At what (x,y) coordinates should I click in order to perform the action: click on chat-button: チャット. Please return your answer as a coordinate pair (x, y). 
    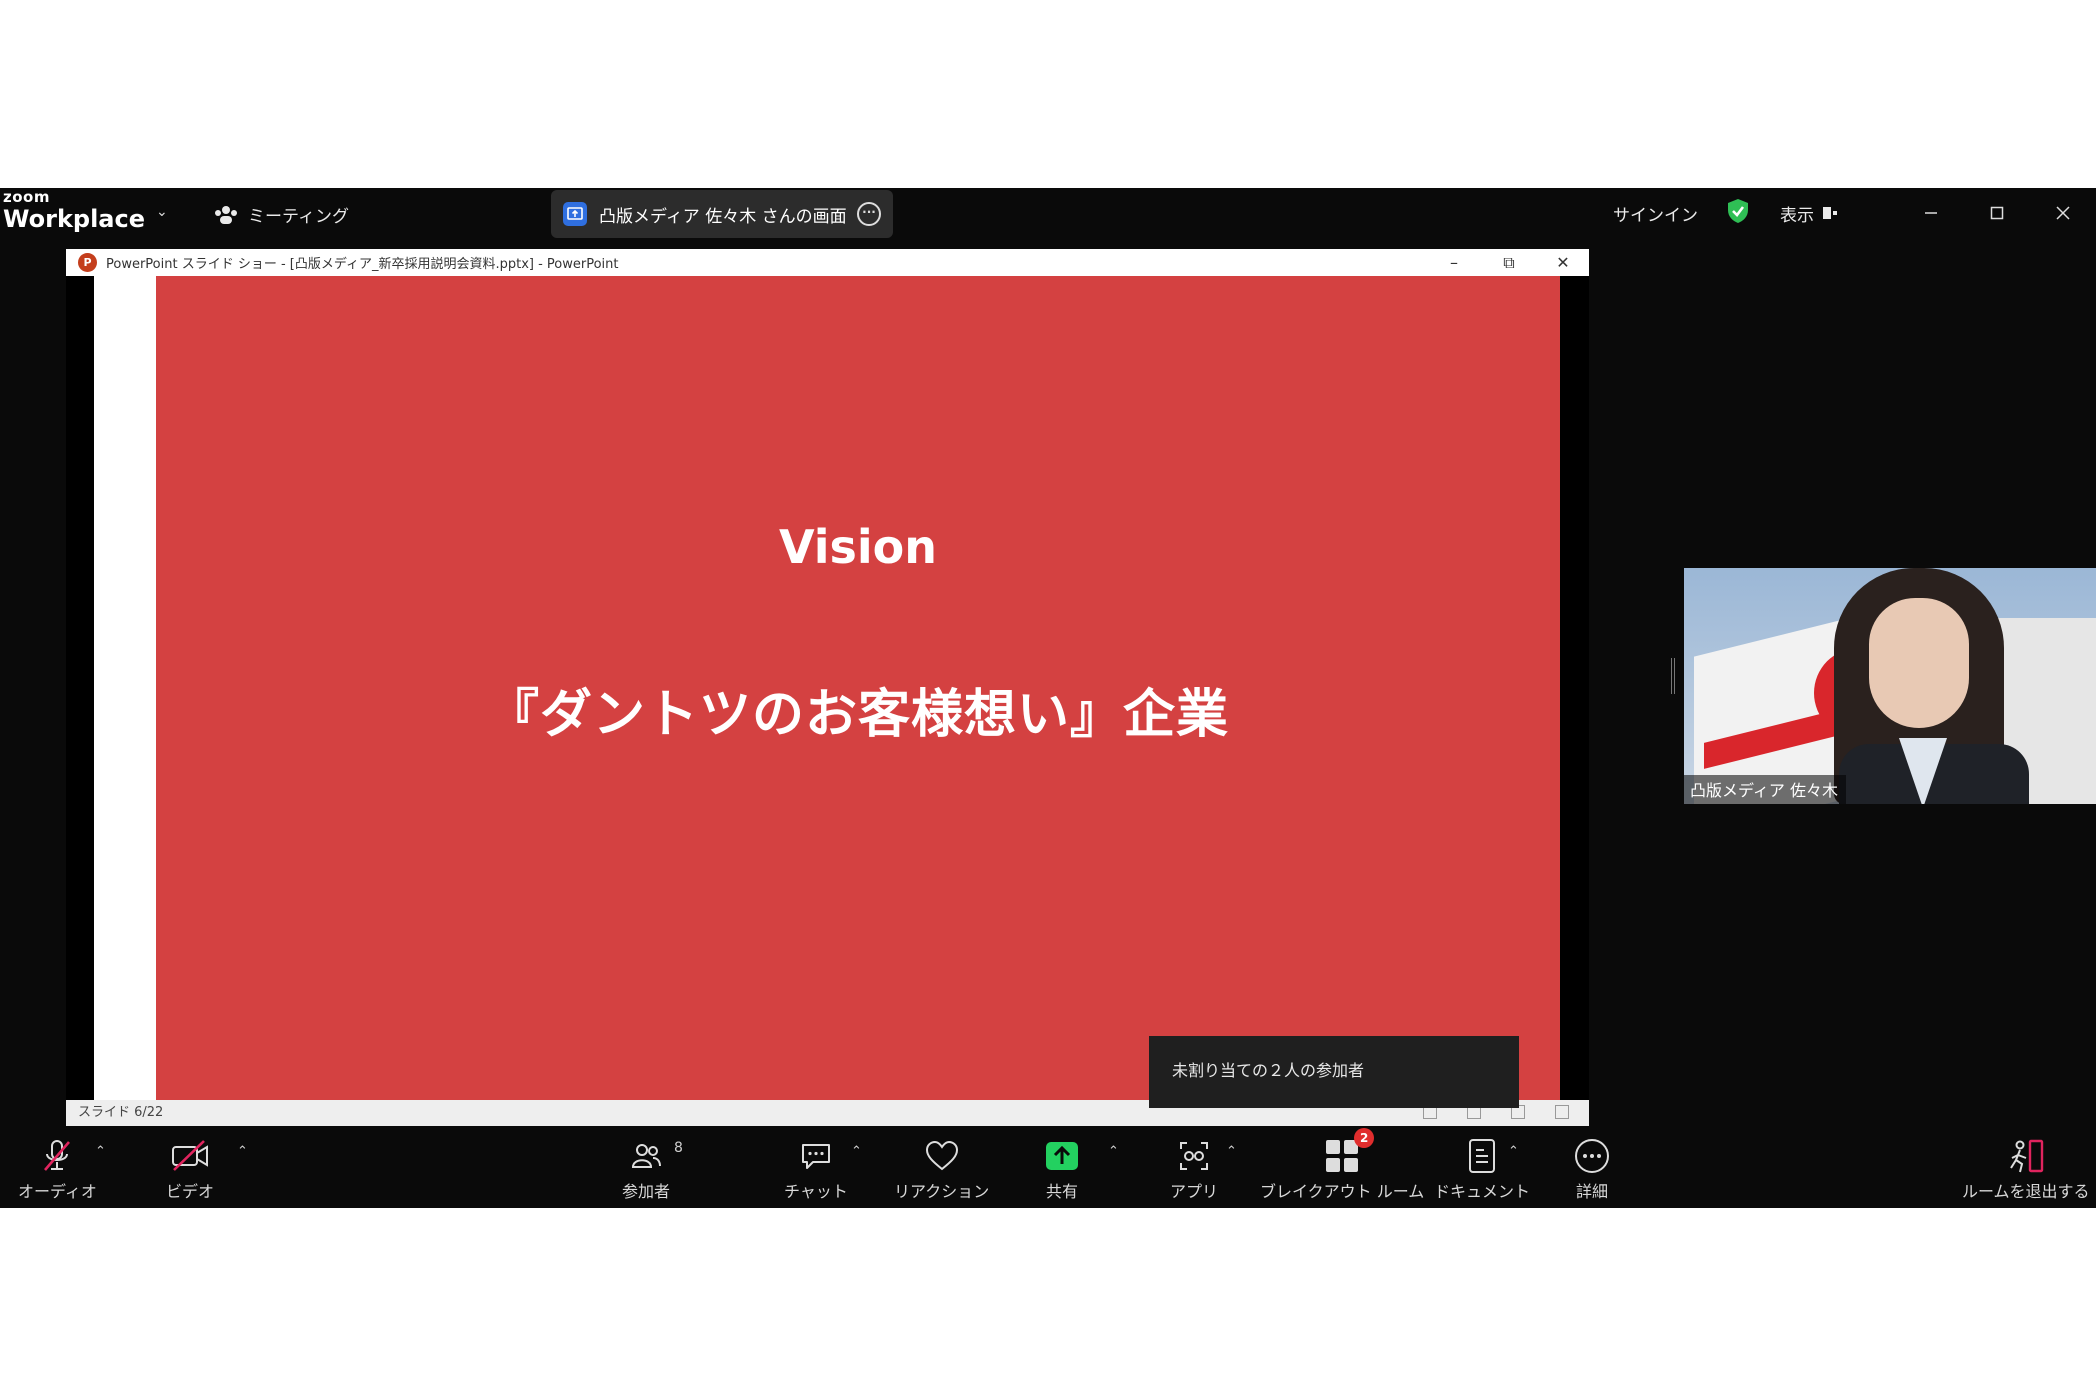
    Looking at the image, I should click on (816, 1169).